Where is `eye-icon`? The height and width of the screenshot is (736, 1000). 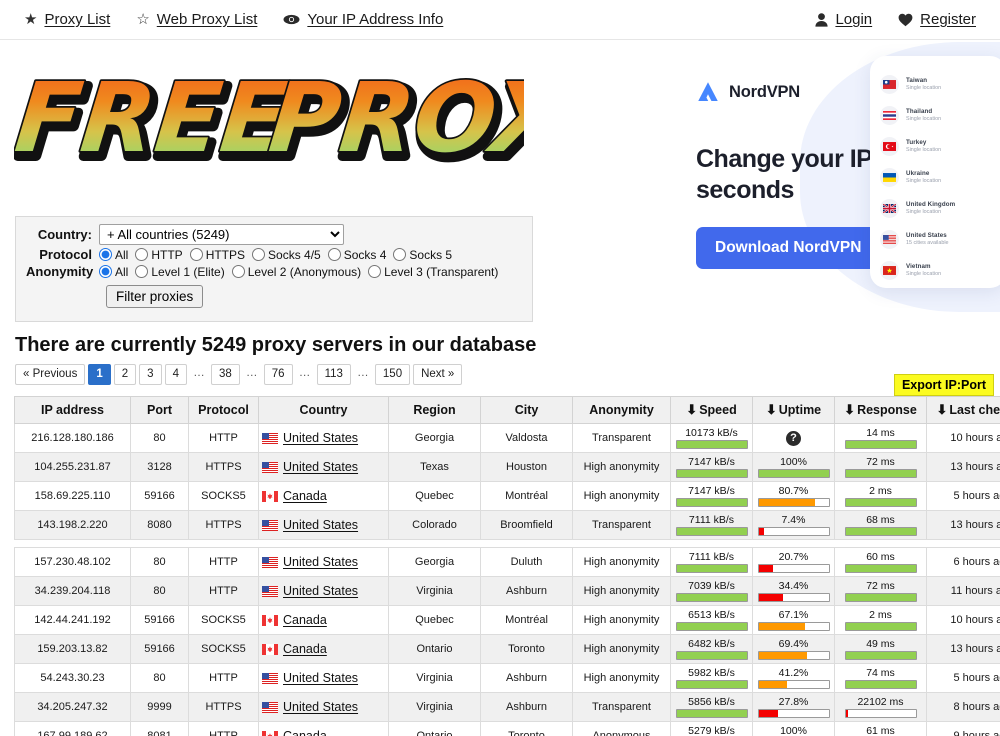 eye-icon is located at coordinates (291, 19).